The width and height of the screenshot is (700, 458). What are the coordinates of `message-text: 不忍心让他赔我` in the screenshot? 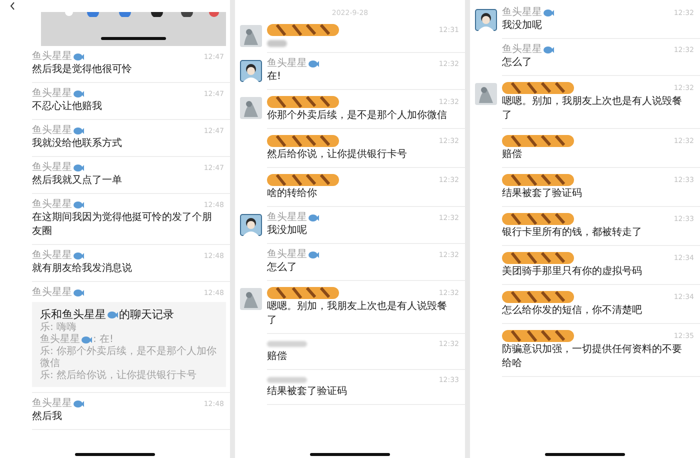 It's located at (67, 107).